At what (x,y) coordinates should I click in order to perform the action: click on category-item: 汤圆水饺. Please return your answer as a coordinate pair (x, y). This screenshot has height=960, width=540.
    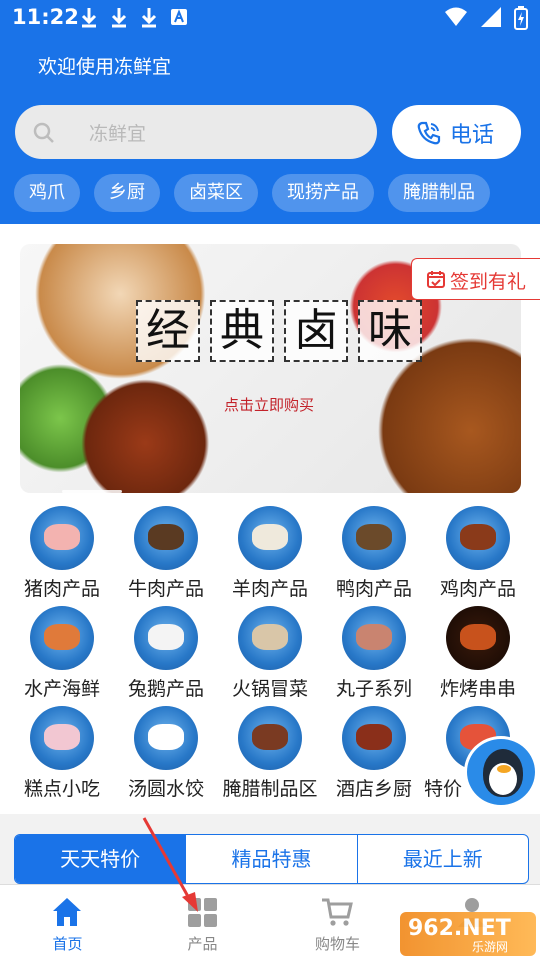
    Looking at the image, I should click on (166, 747).